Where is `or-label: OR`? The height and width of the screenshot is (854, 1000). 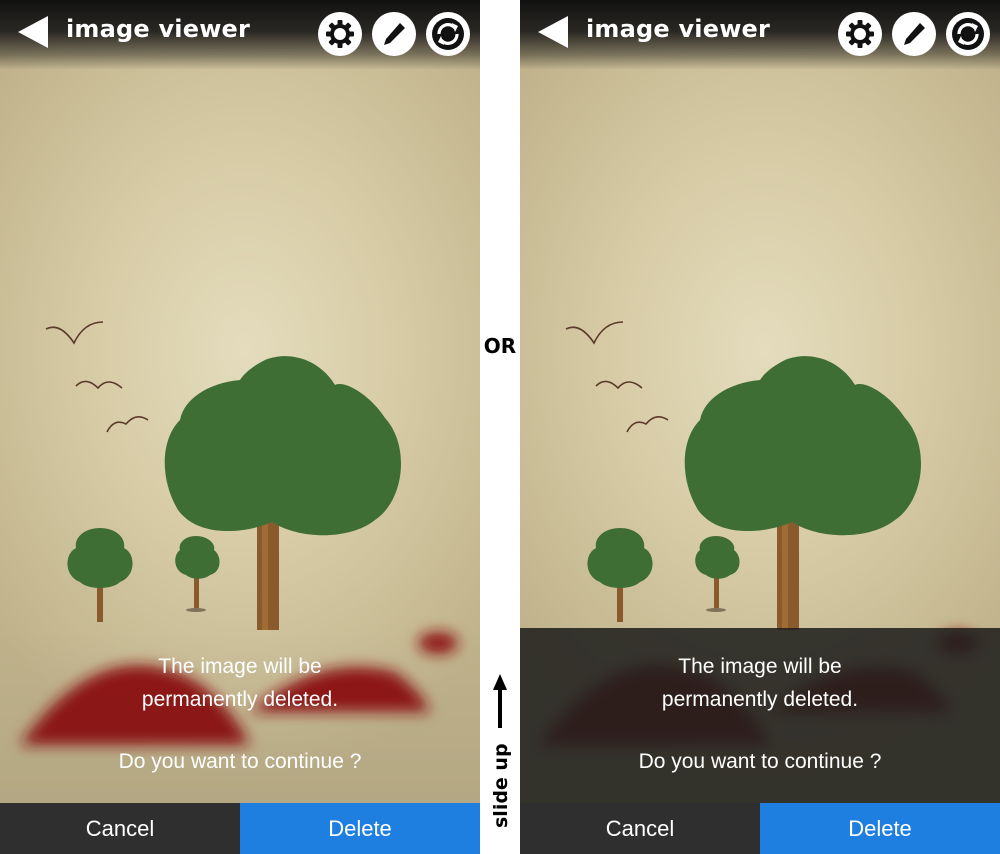
or-label: OR is located at coordinates (500, 346).